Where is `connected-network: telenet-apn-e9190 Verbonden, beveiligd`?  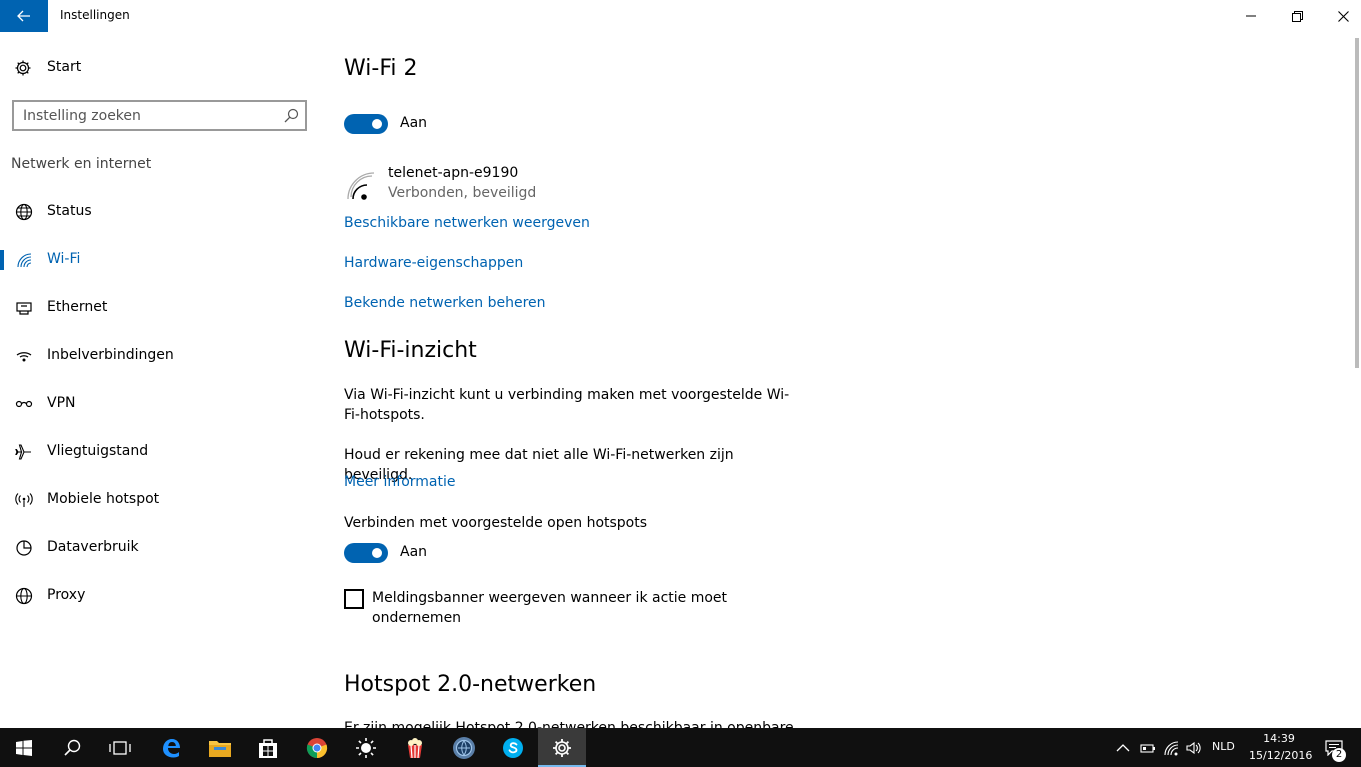
connected-network: telenet-apn-e9190 Verbonden, beveiligd is located at coordinates (544, 185).